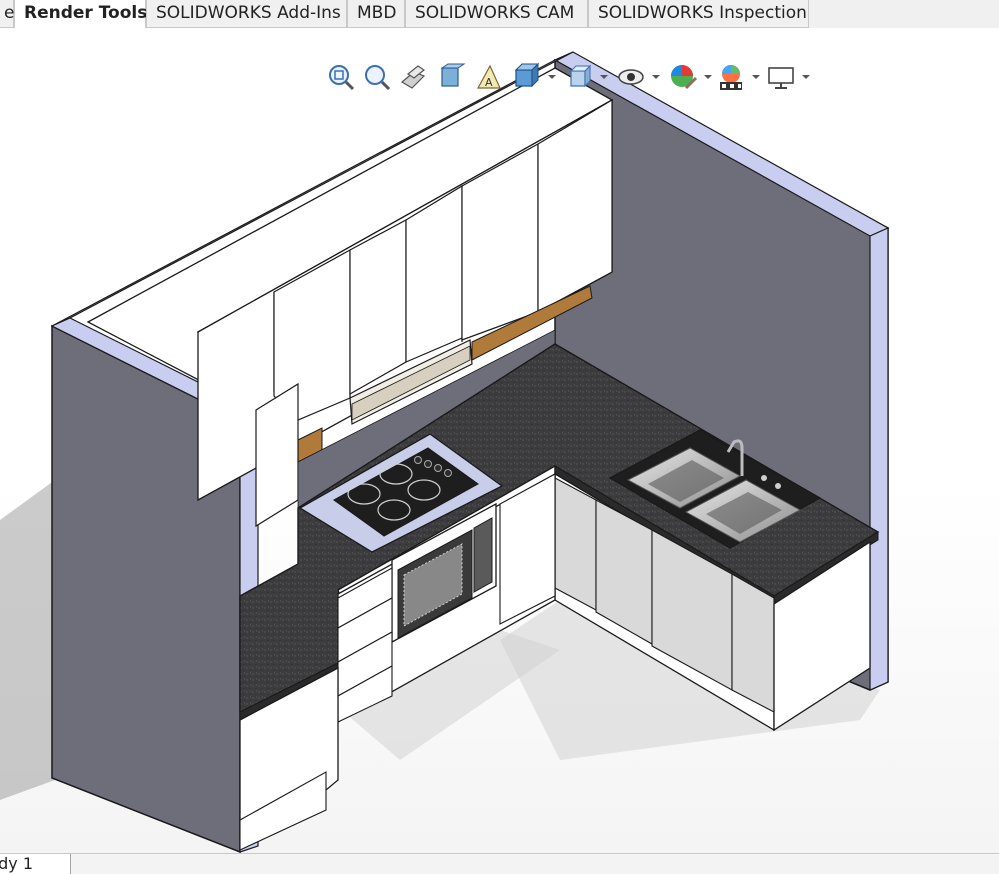 This screenshot has width=999, height=874. I want to click on tab-partial: e, so click(7, 14).